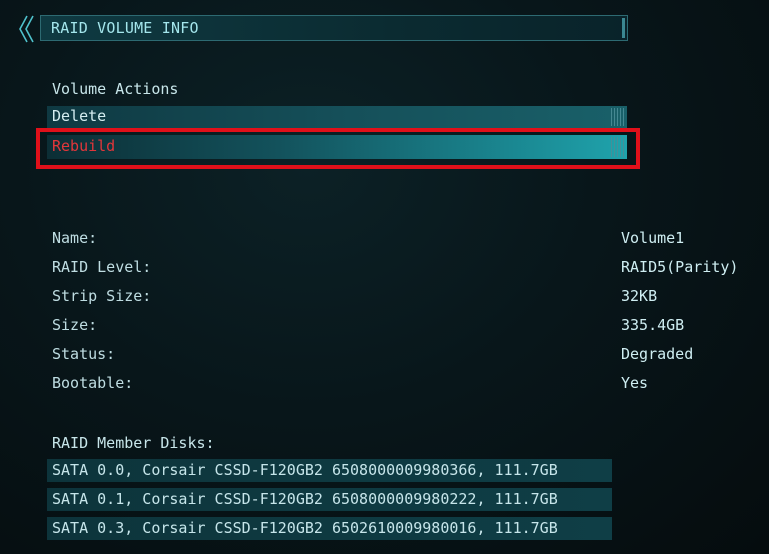  What do you see at coordinates (84, 354) in the screenshot?
I see `info-label-status: Status:` at bounding box center [84, 354].